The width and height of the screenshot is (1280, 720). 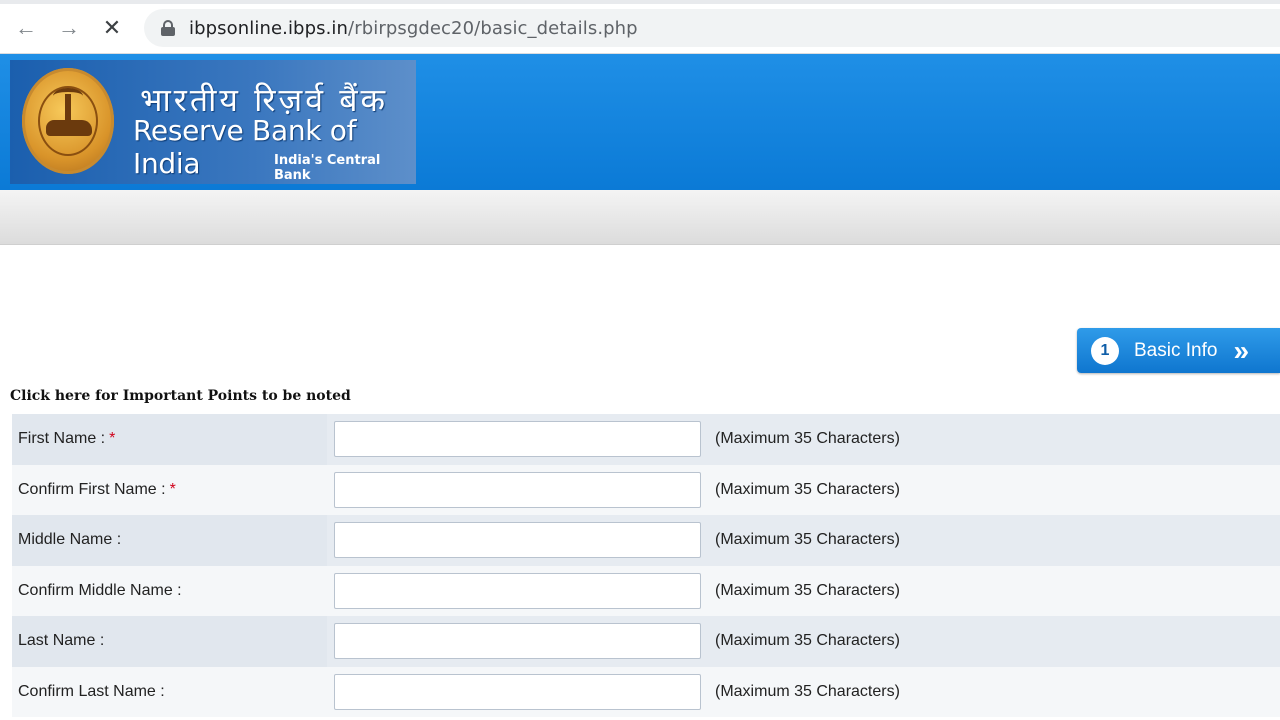 What do you see at coordinates (68, 121) in the screenshot?
I see `rbi-seal-icon` at bounding box center [68, 121].